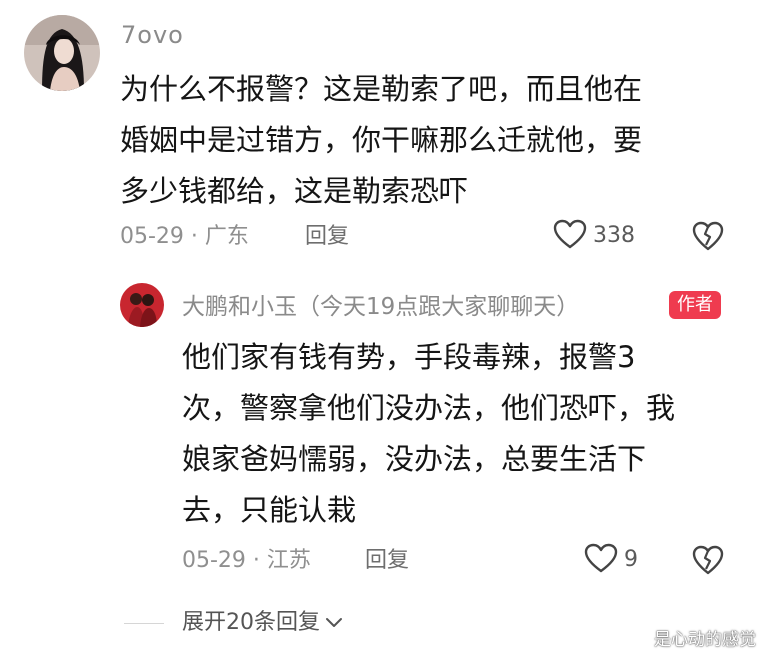 The width and height of the screenshot is (764, 662). Describe the element at coordinates (269, 510) in the screenshot. I see `reply-line: 去，只能认栽` at that location.